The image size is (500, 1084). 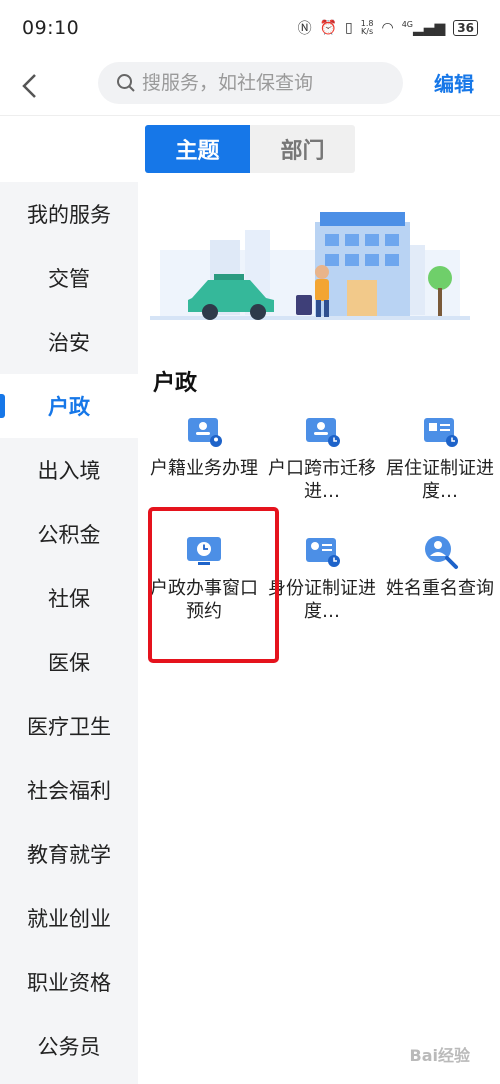 I want to click on chevron-left-icon, so click(x=29, y=85).